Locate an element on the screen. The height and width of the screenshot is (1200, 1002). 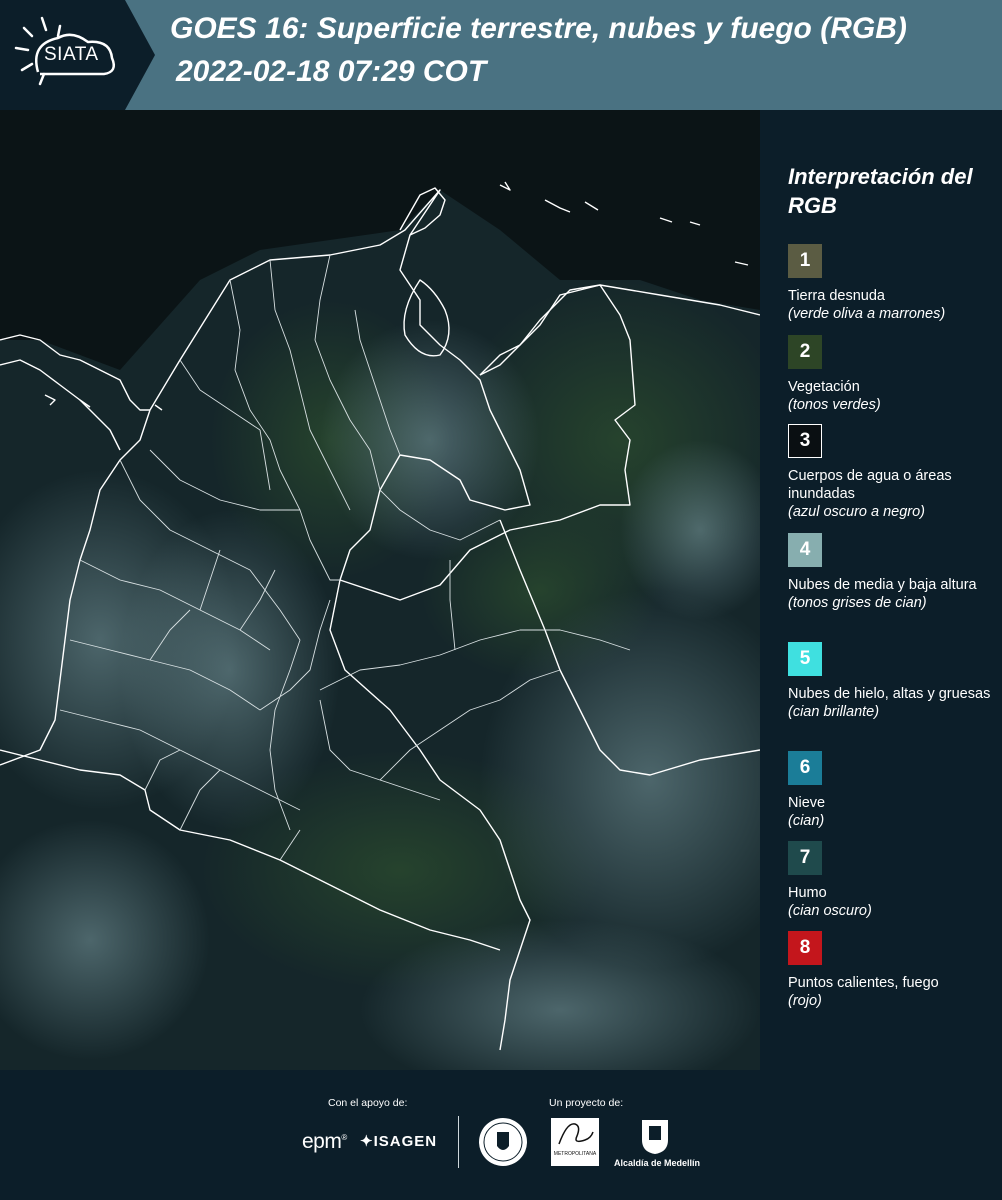
legend-item-label: Nubes de hielo, altas y gruesas is located at coordinates (889, 694).